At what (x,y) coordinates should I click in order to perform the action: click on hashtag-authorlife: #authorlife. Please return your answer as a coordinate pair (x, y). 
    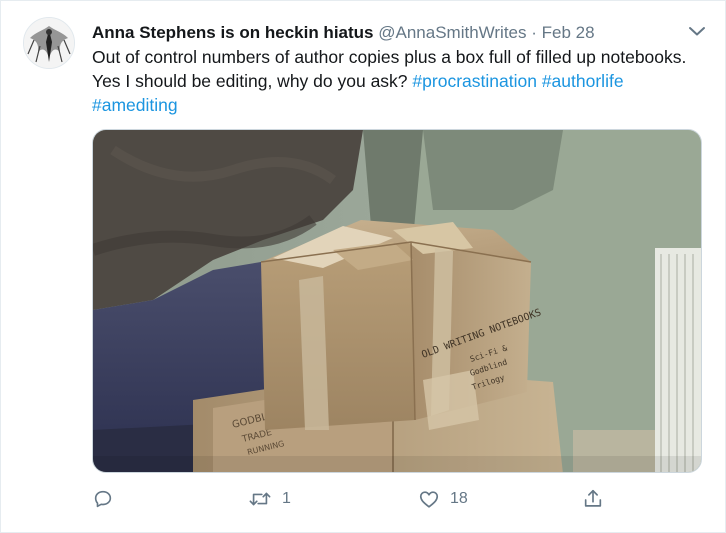
    Looking at the image, I should click on (583, 81).